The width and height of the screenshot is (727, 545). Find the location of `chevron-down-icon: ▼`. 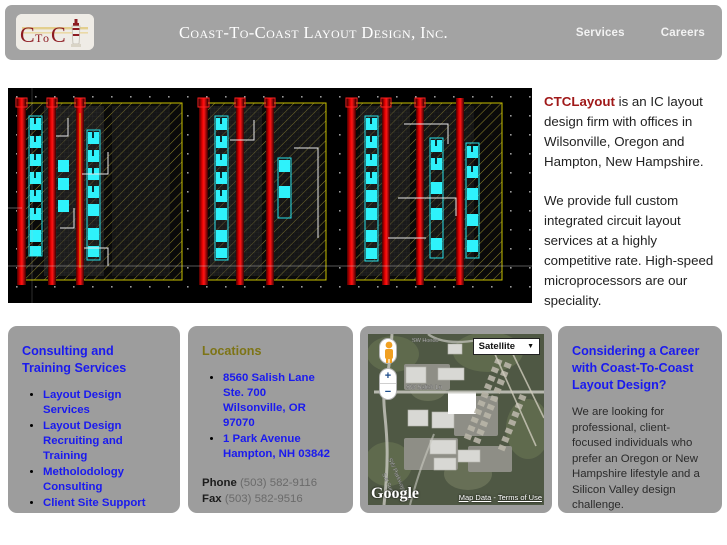

chevron-down-icon: ▼ is located at coordinates (530, 346).